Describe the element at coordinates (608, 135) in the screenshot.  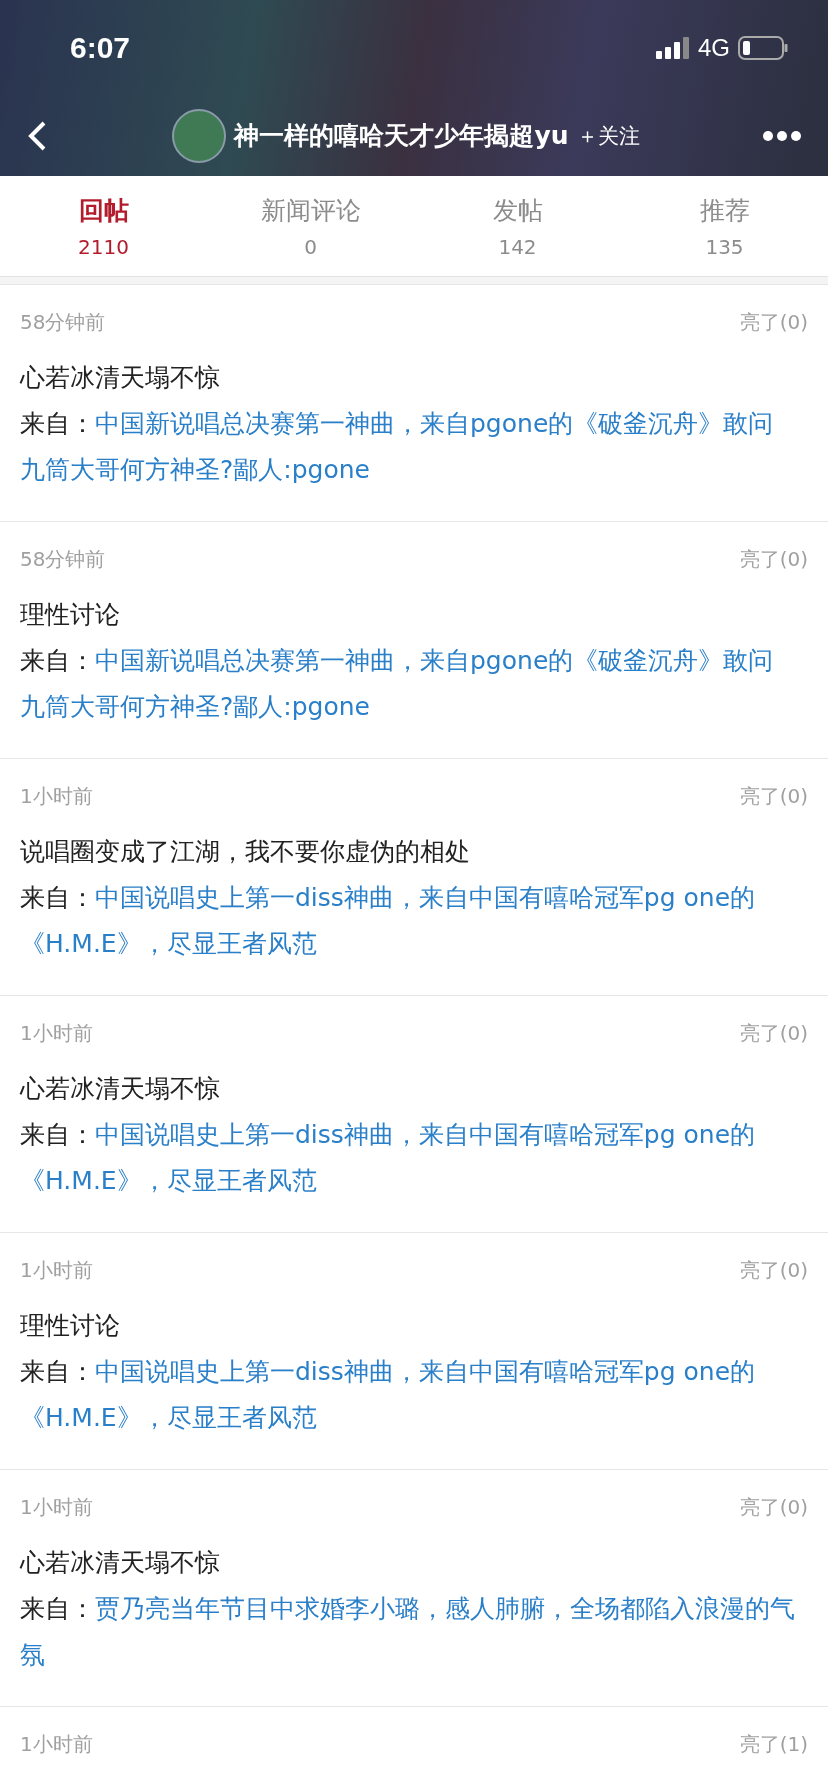
I see `follow-link: ＋关注` at that location.